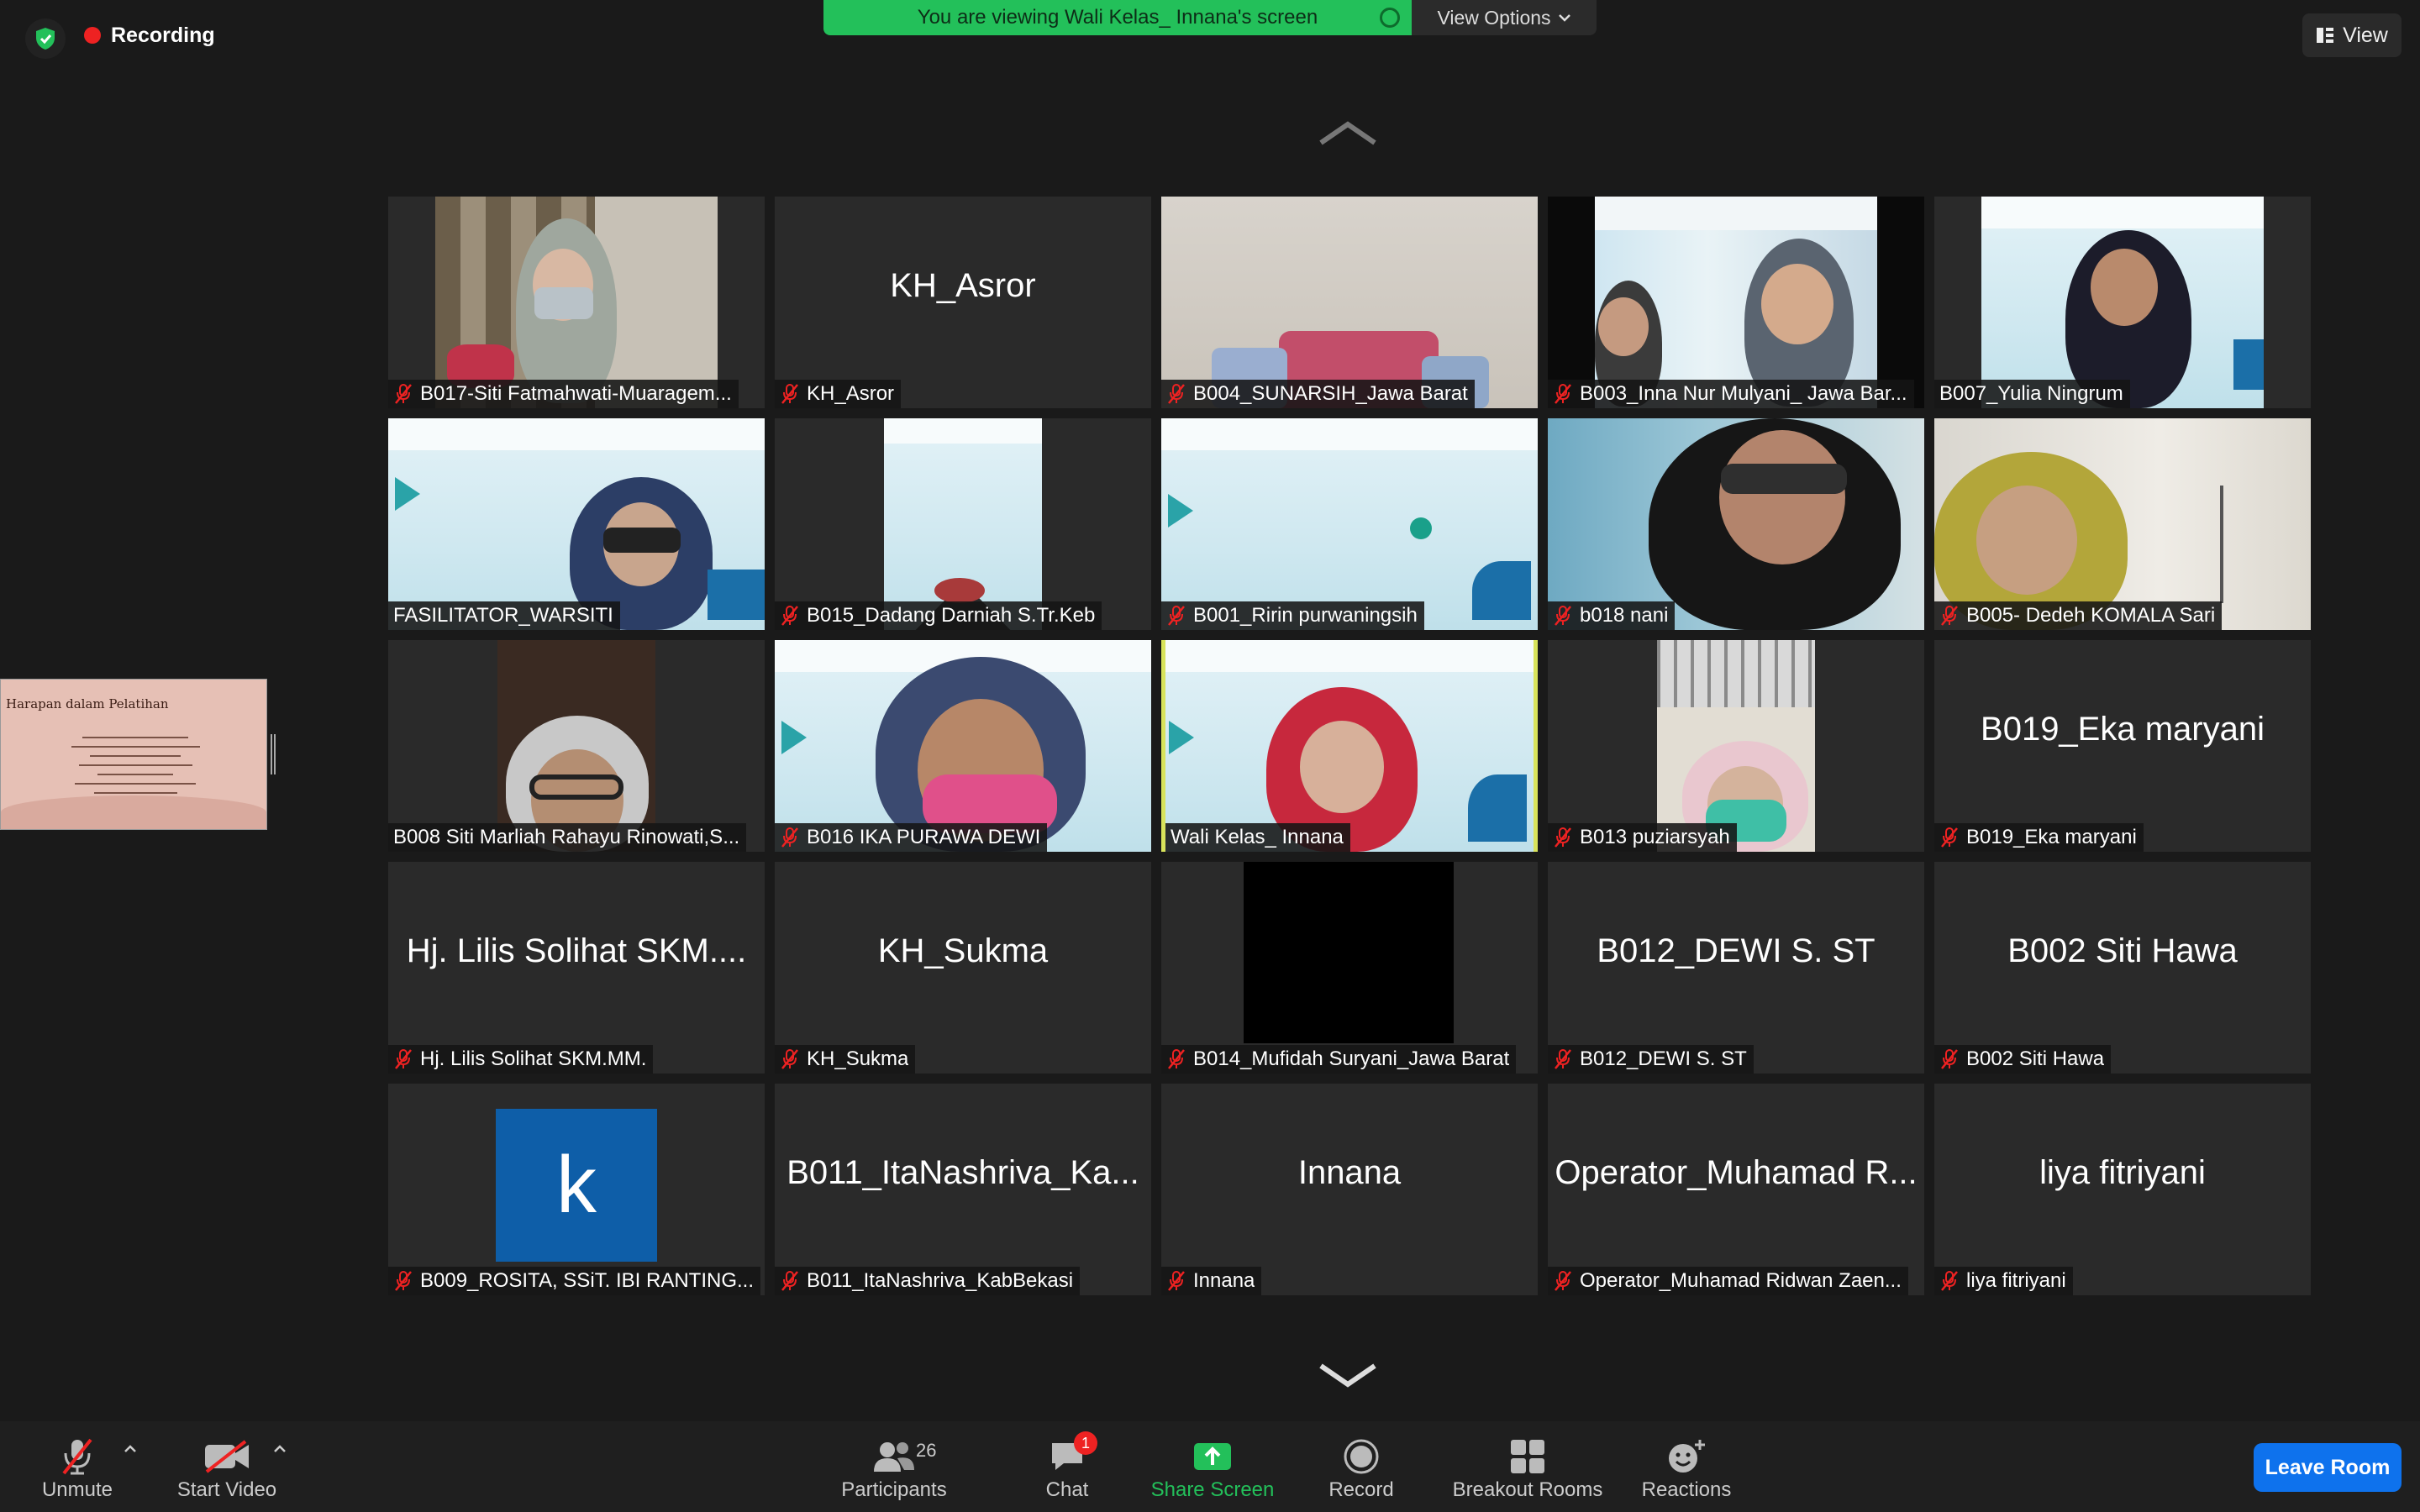 The height and width of the screenshot is (1512, 2420). Describe the element at coordinates (280, 1449) in the screenshot. I see `video-options-caret-icon` at that location.